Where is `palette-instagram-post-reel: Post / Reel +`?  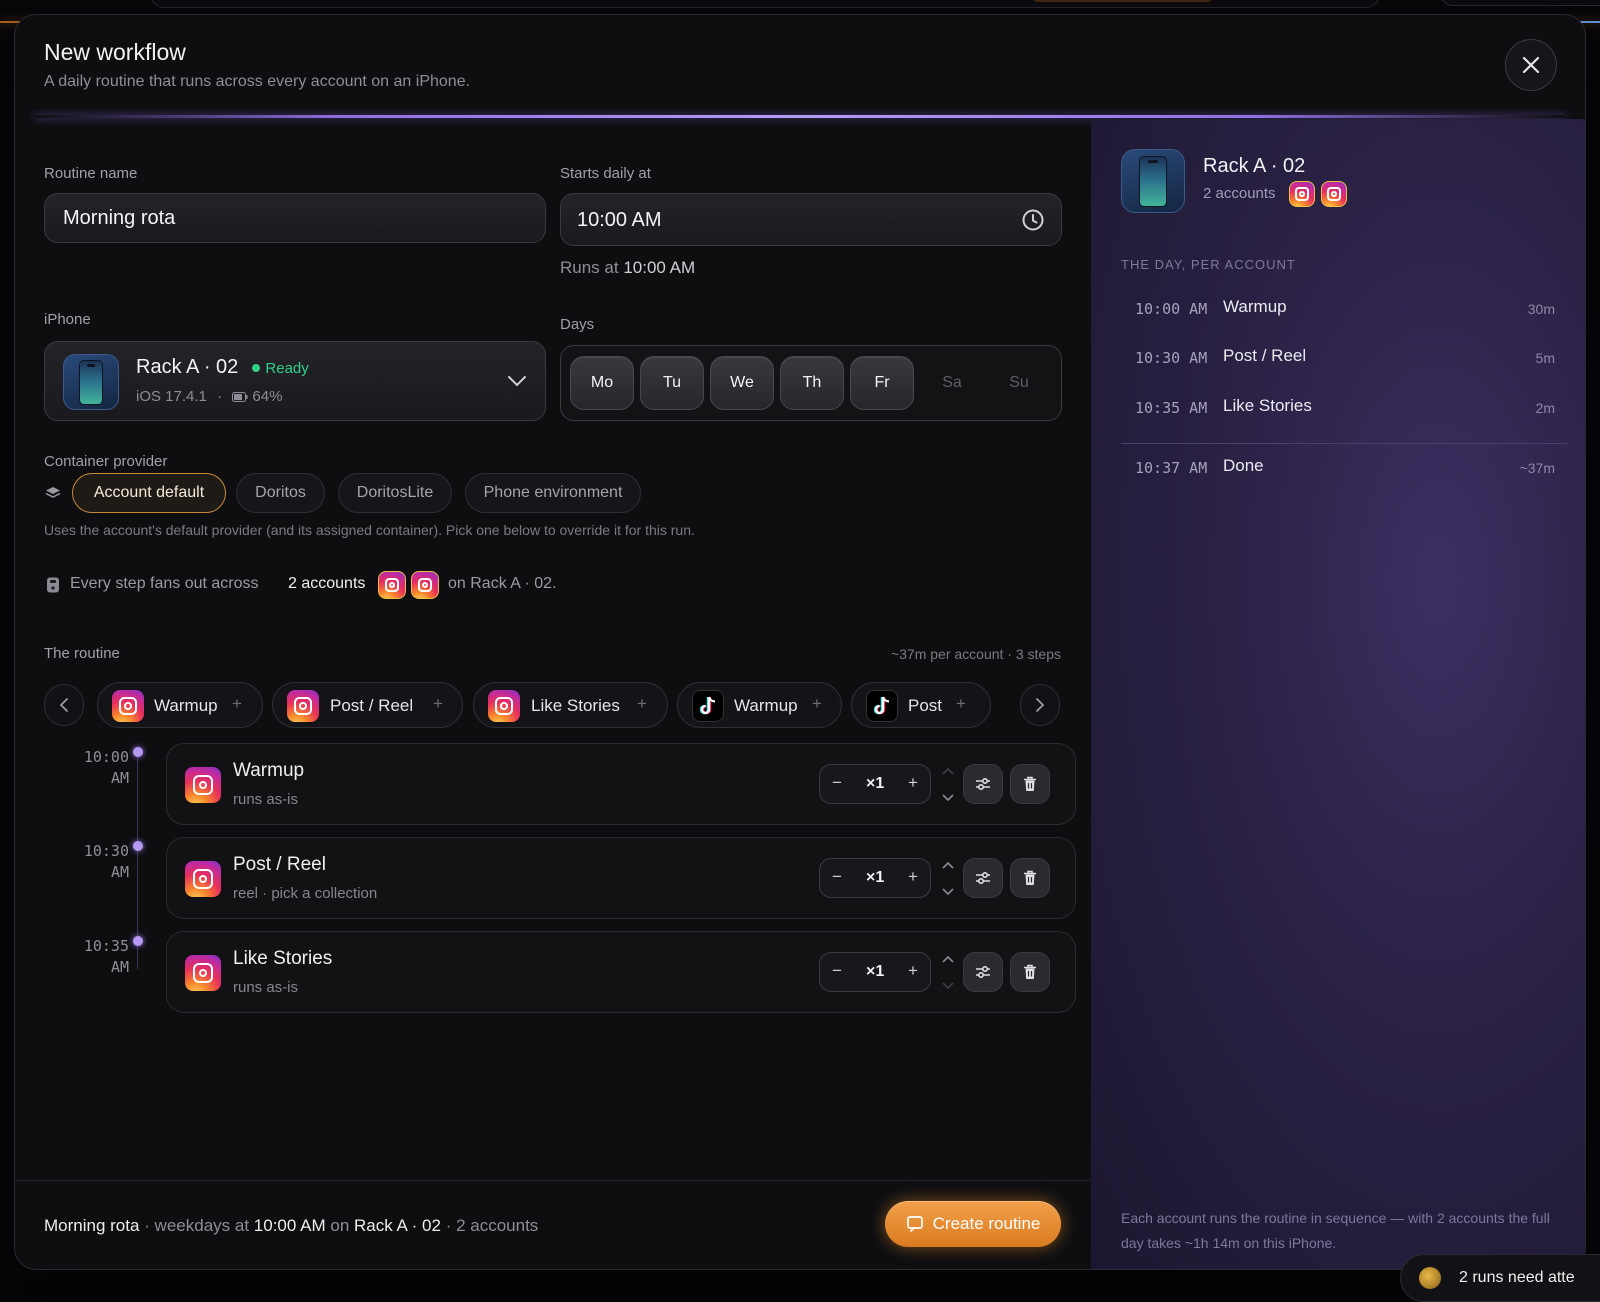 palette-instagram-post-reel: Post / Reel + is located at coordinates (367, 705).